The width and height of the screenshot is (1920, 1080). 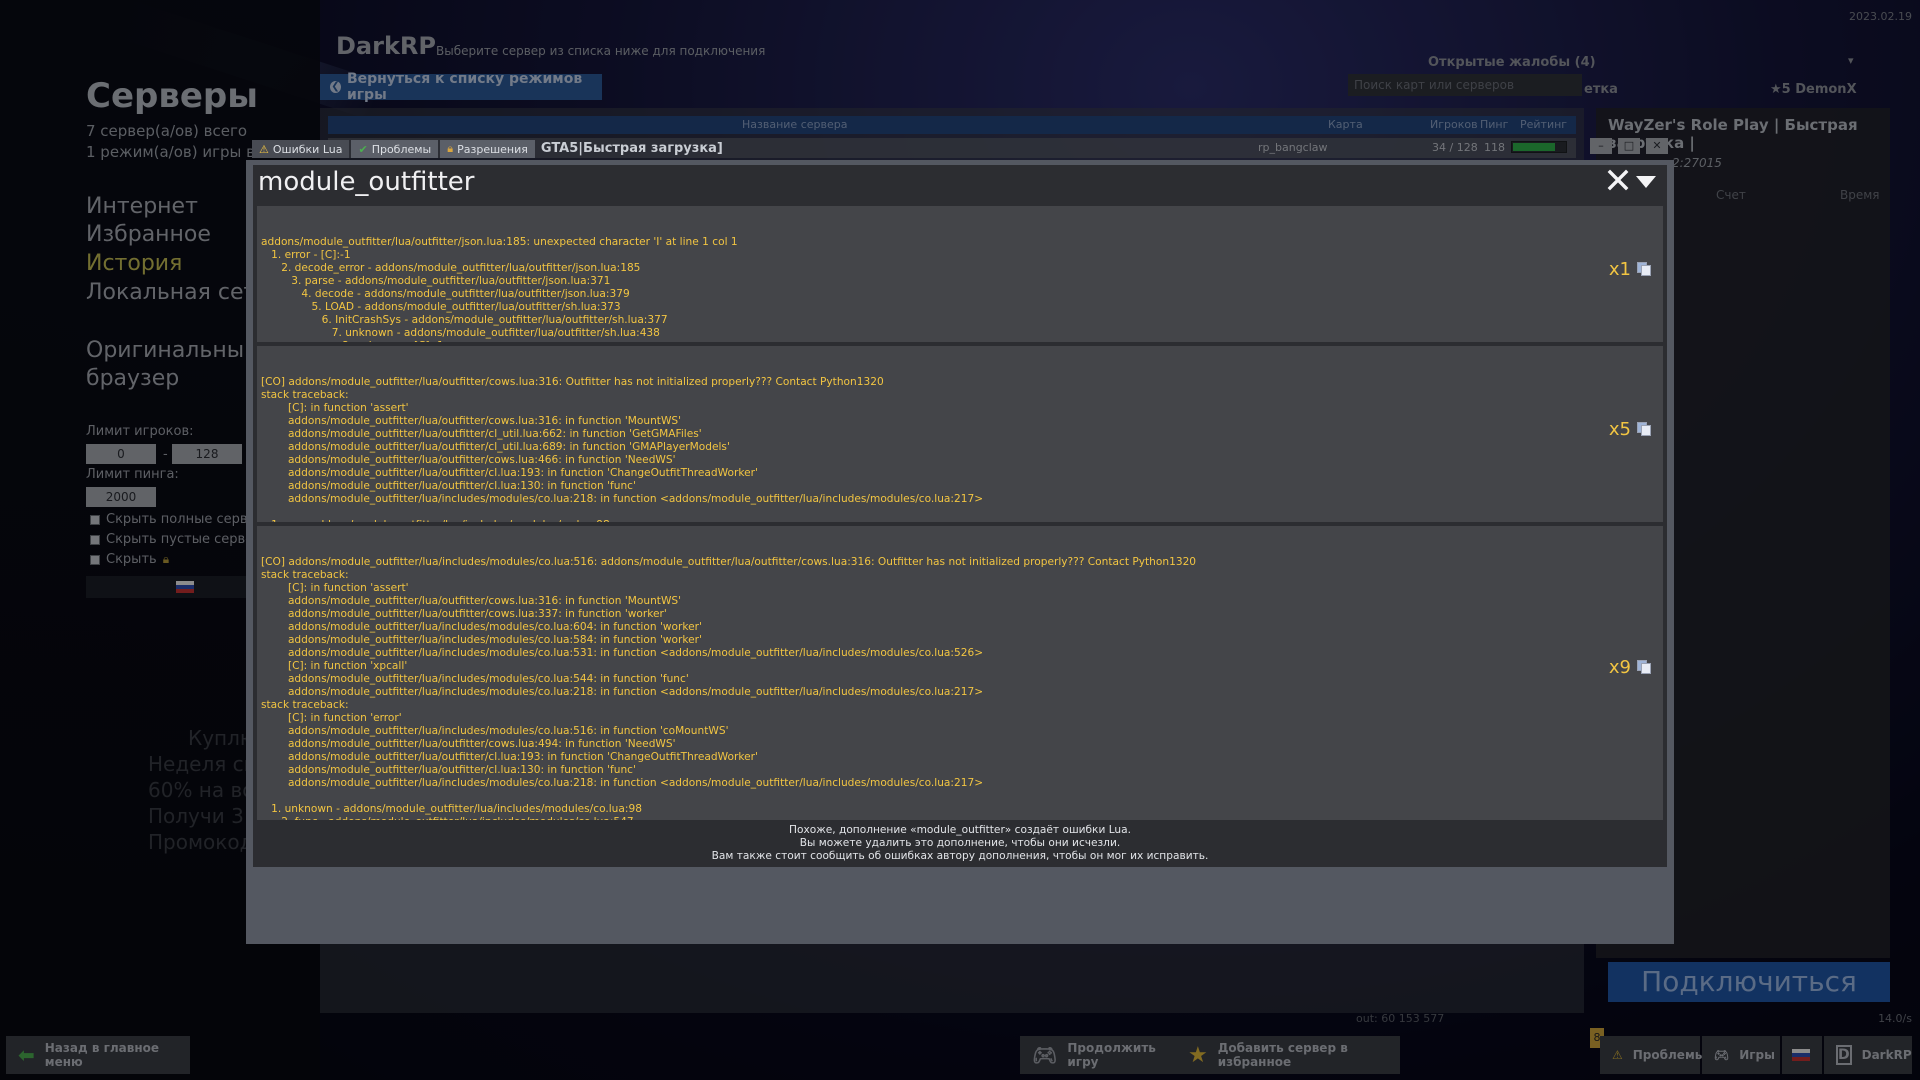 I want to click on error-count-value: x9, so click(x=1619, y=667).